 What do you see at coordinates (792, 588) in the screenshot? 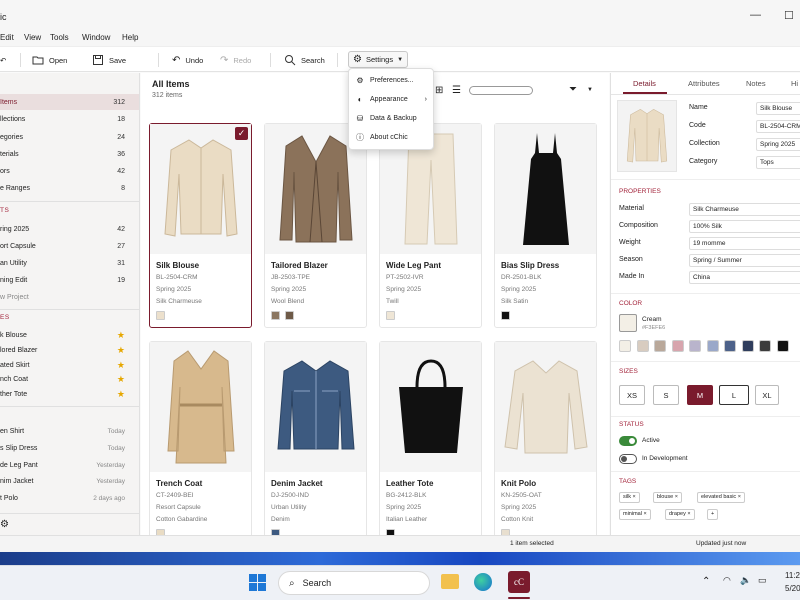
I see `clock-date: 5/20` at bounding box center [792, 588].